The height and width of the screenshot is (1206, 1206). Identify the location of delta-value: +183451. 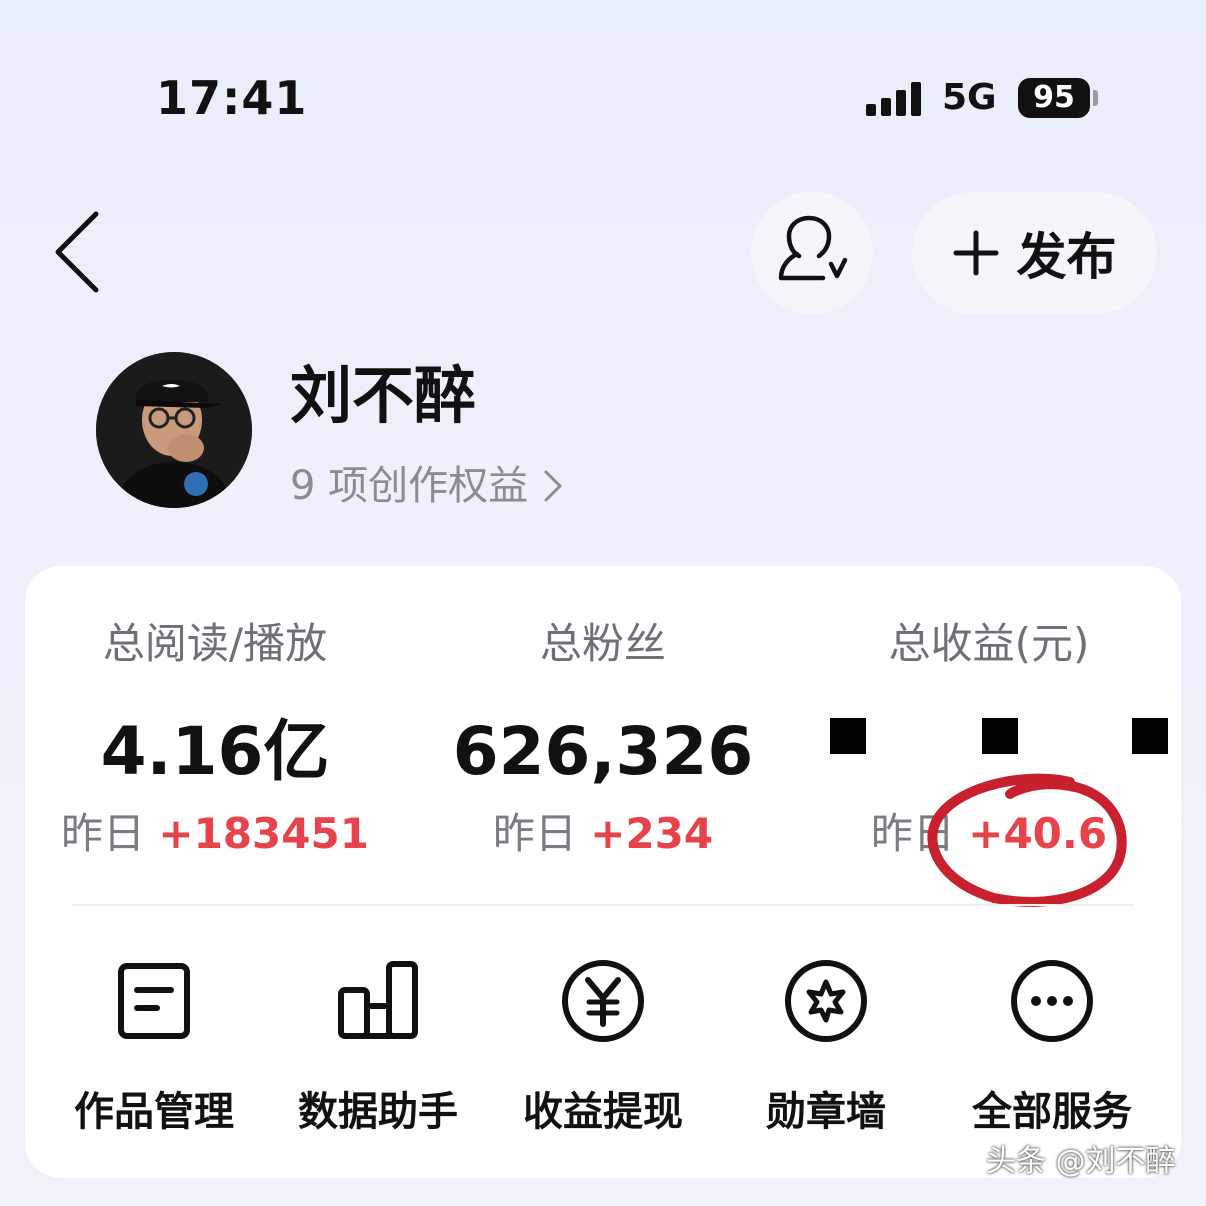
(263, 833).